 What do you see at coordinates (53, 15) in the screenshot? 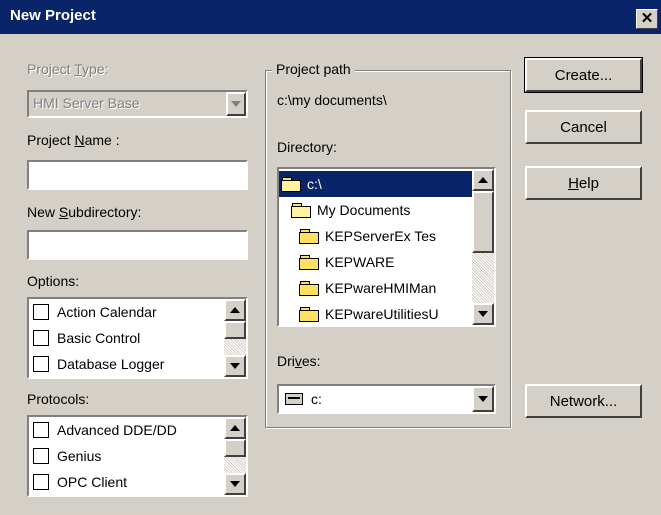
I see `window-title: New Project` at bounding box center [53, 15].